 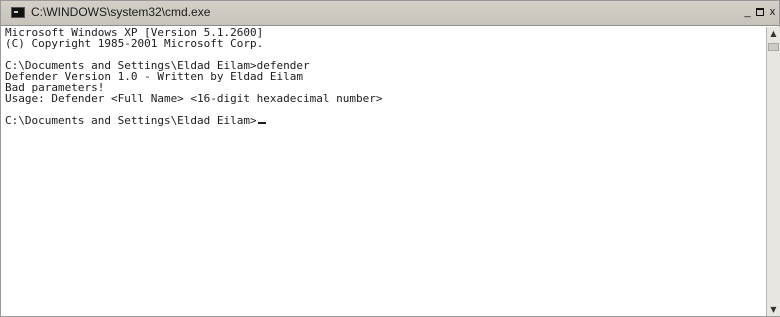 I want to click on vertical-scrollbar: ▲ ▼, so click(x=773, y=171).